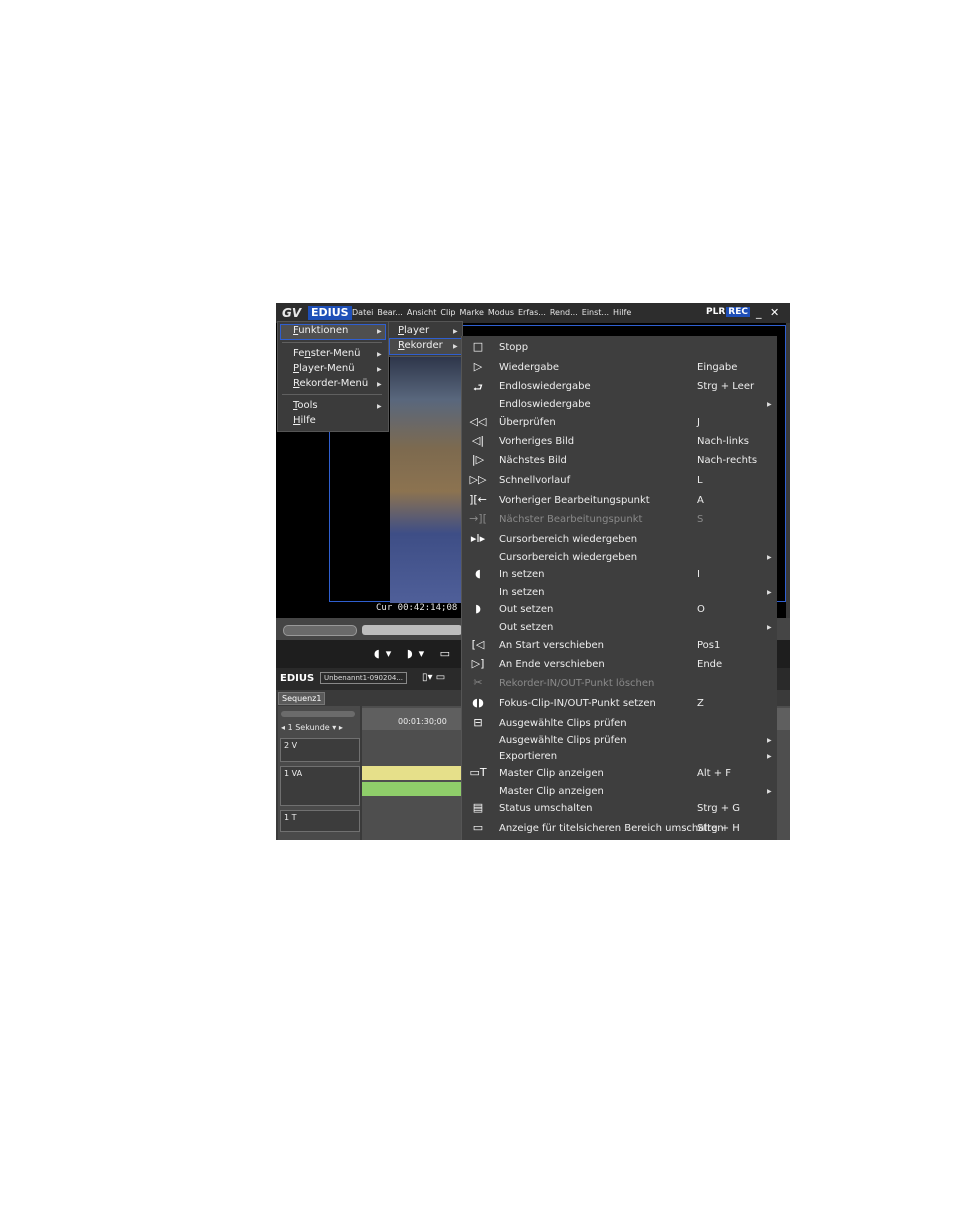 Image resolution: width=954 pixels, height=1227 pixels. I want to click on audio-clip, so click(412, 789).